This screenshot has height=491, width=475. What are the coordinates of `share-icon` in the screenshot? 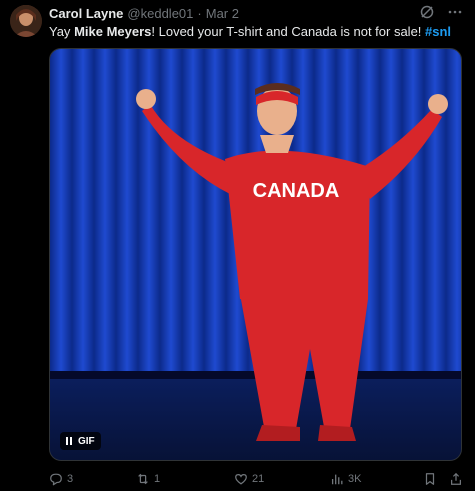 It's located at (456, 478).